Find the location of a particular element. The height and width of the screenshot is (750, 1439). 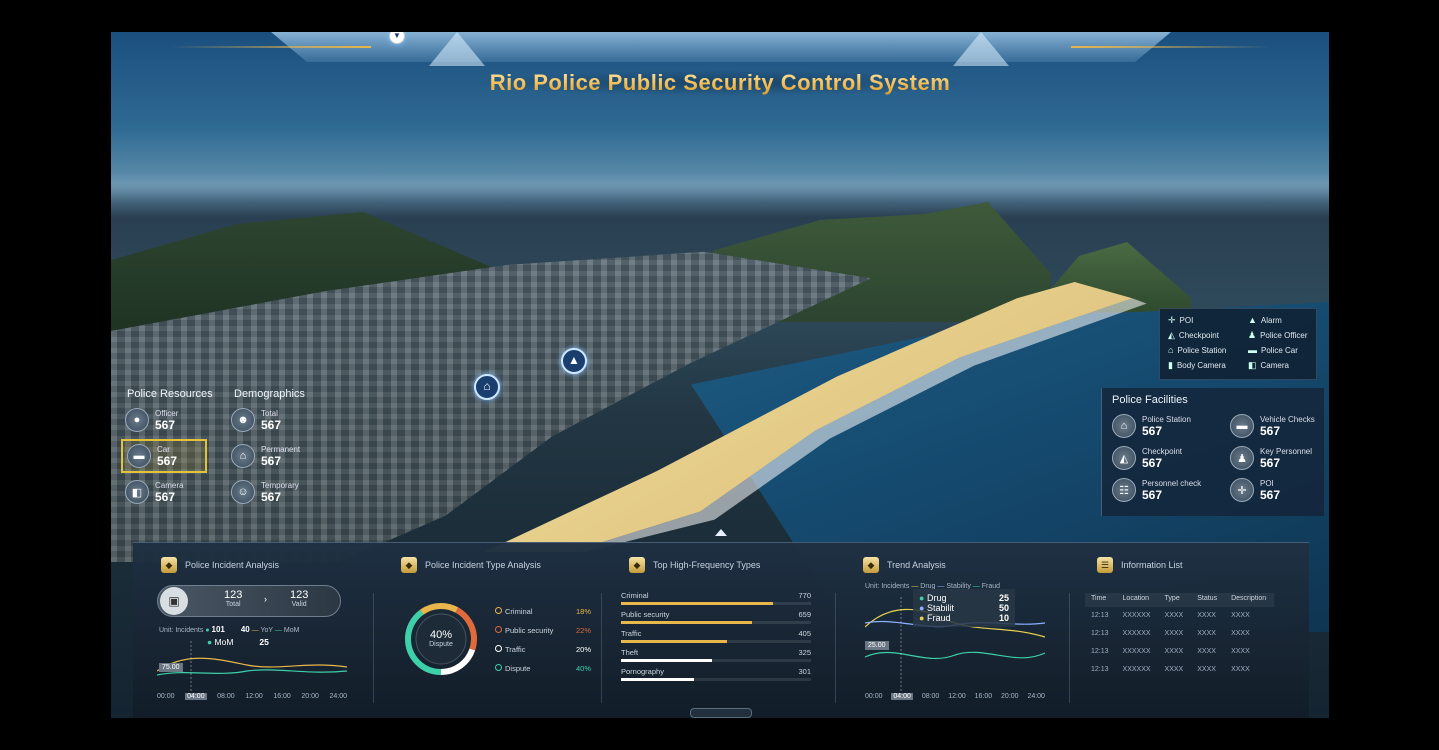

type-legend-item: Criminal 18% is located at coordinates (543, 616).